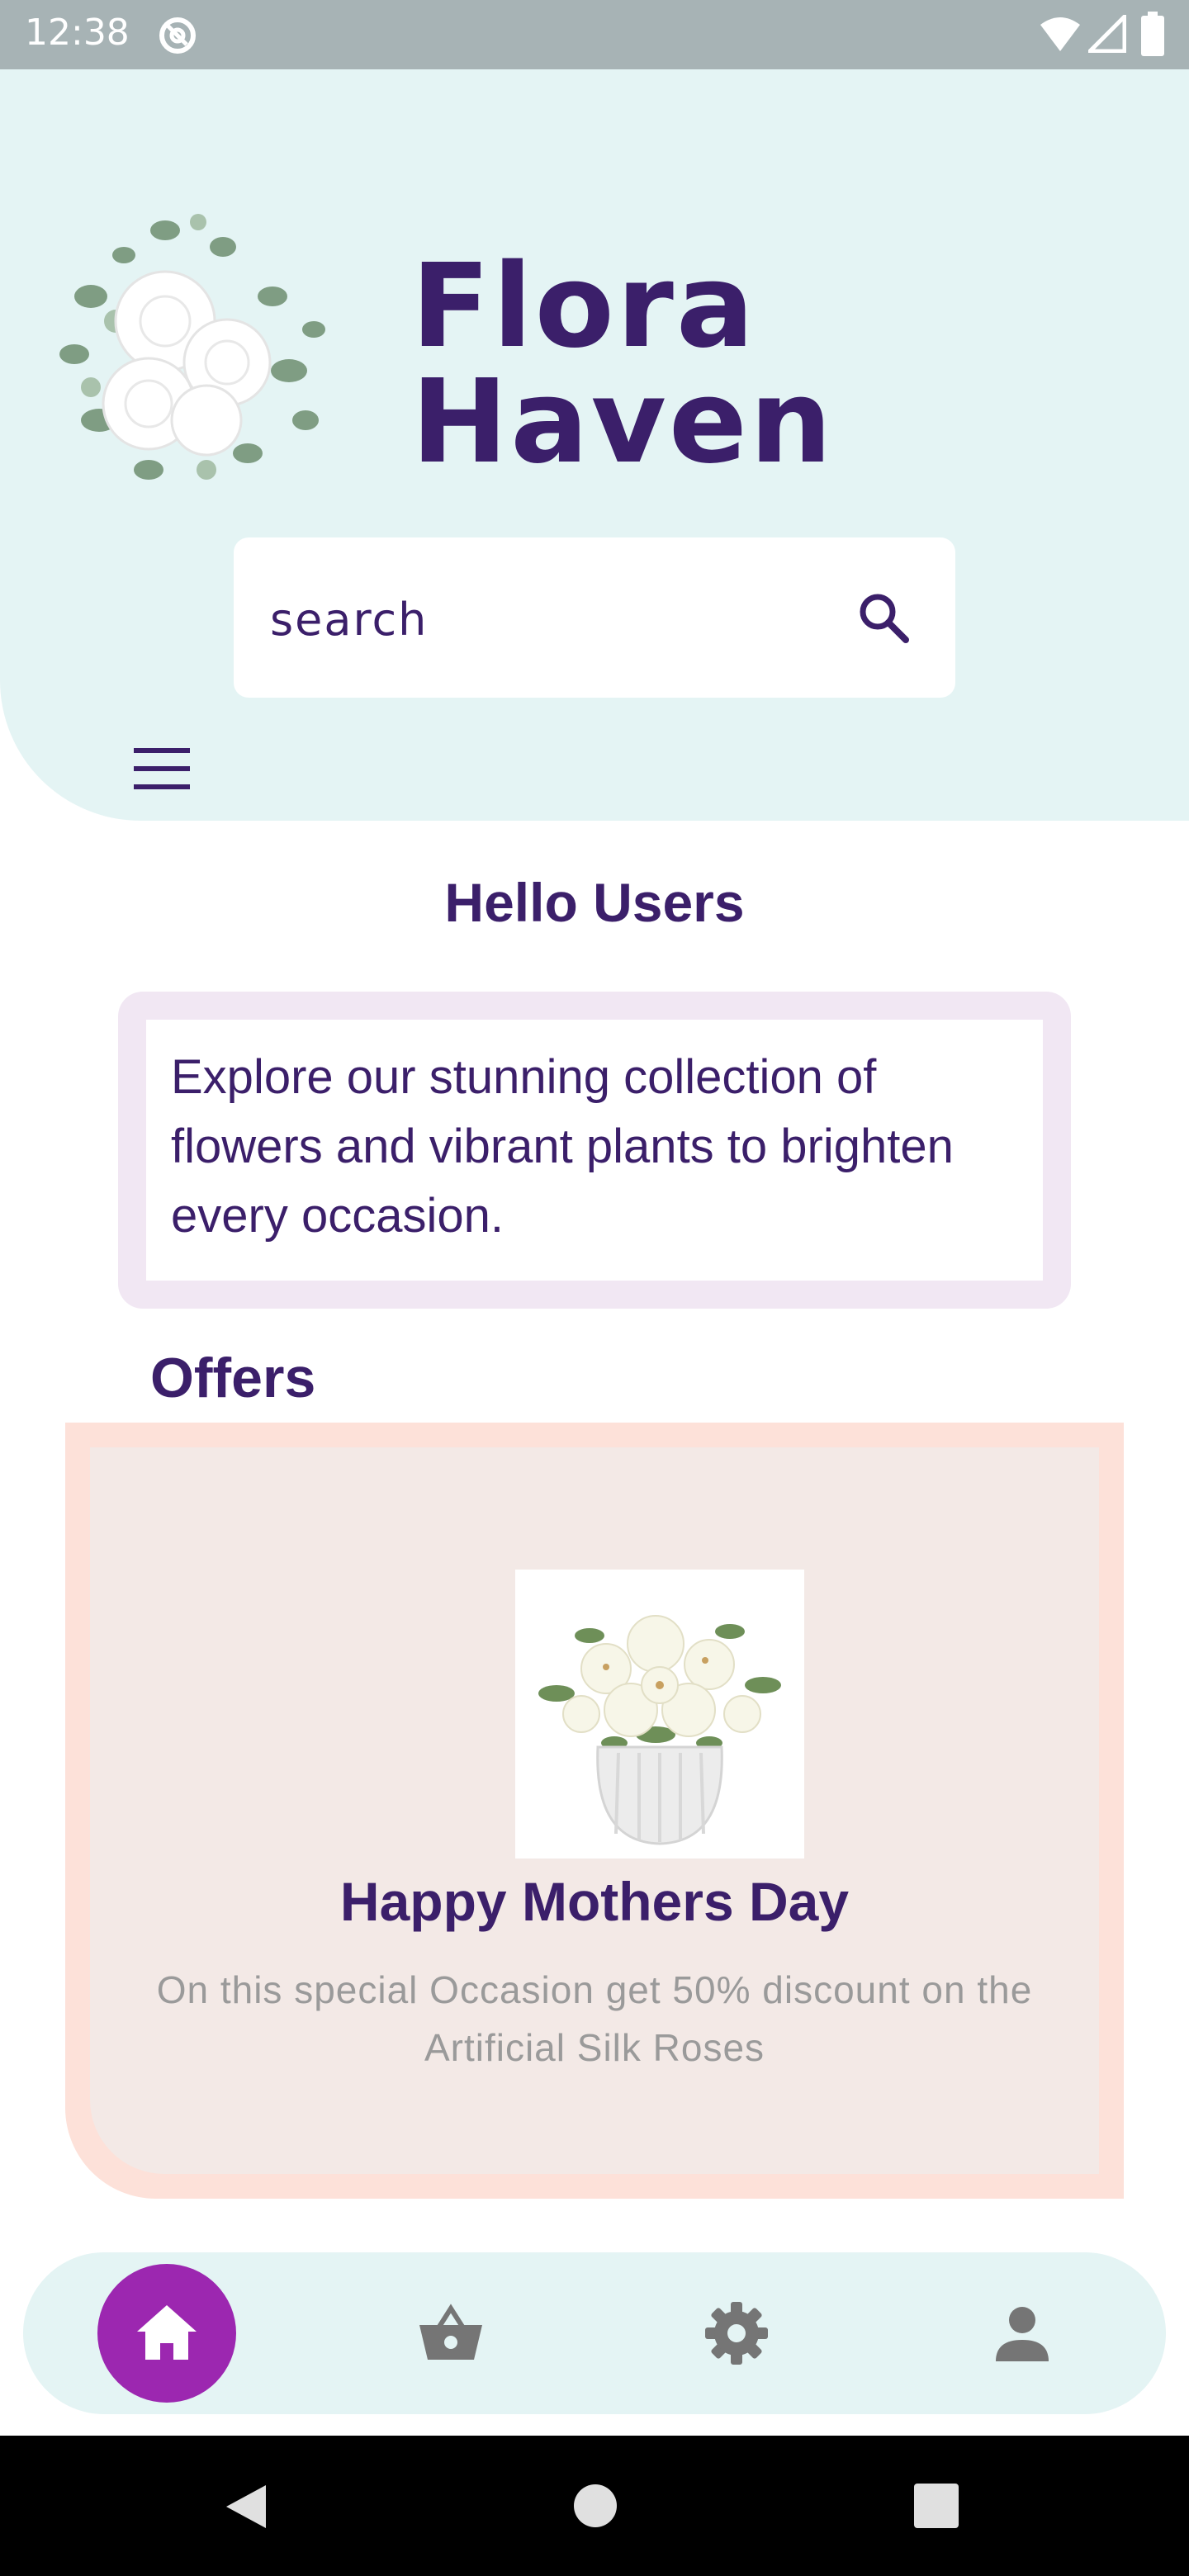 This screenshot has height=2576, width=1189. What do you see at coordinates (623, 364) in the screenshot?
I see `app-title: Flora Haven` at bounding box center [623, 364].